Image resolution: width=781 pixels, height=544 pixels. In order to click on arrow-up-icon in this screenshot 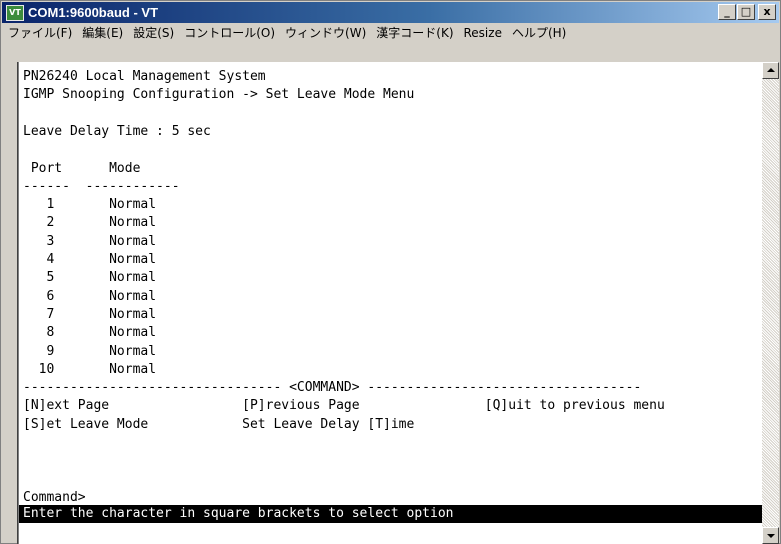, I will do `click(771, 70)`.